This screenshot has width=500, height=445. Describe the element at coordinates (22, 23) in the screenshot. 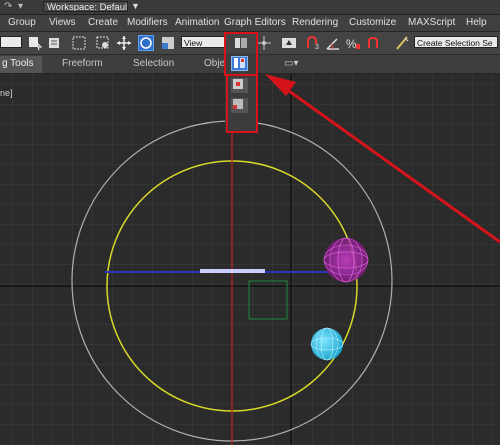

I see `menu-group: Group` at that location.